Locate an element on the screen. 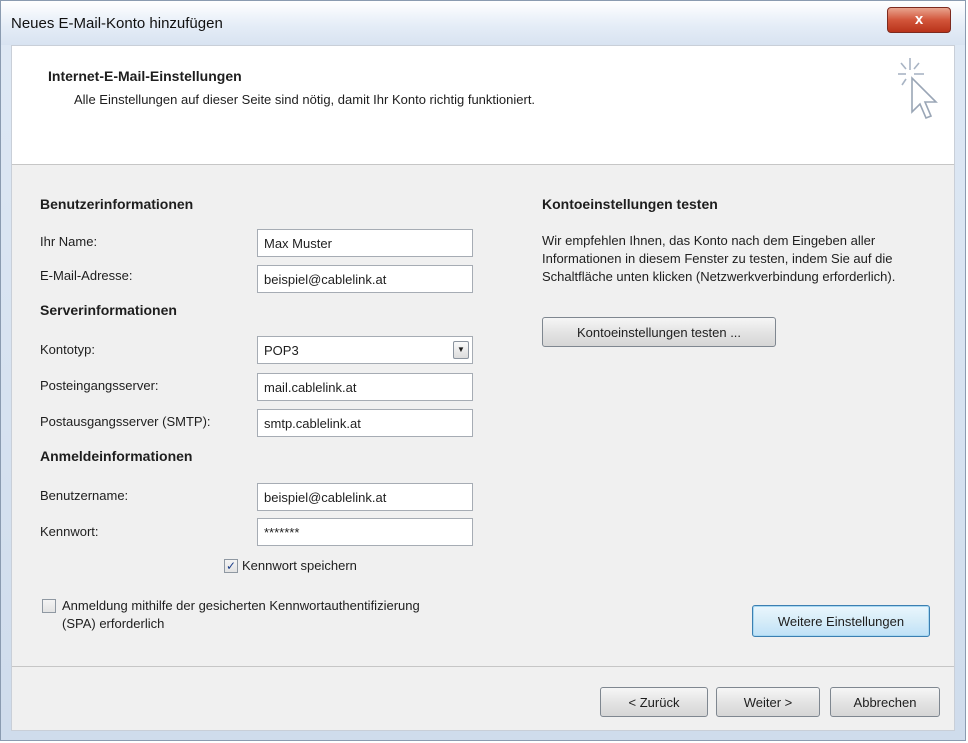  test-heading: Kontoeinstellungen testen is located at coordinates (630, 204).